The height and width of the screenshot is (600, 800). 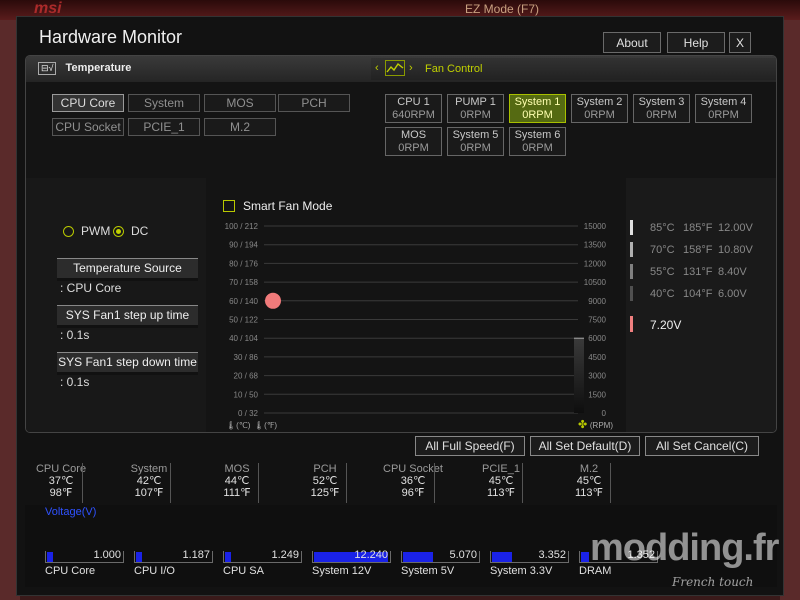 What do you see at coordinates (661, 108) in the screenshot?
I see `fan-button-system-3: System 3 0RPM` at bounding box center [661, 108].